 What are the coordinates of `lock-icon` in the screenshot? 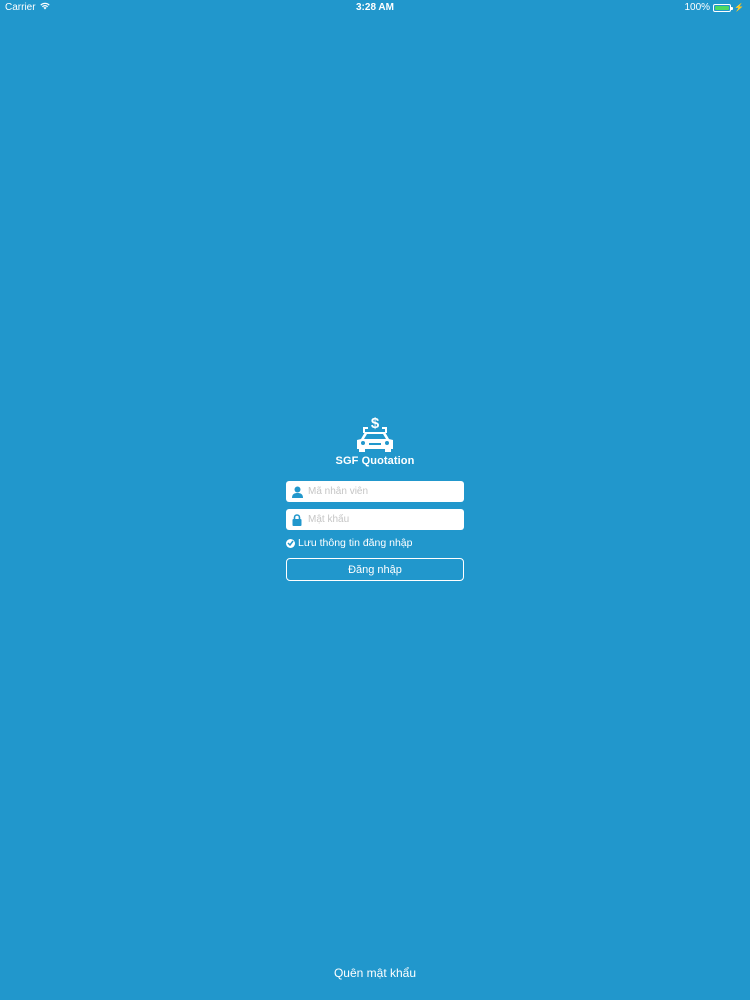 It's located at (297, 519).